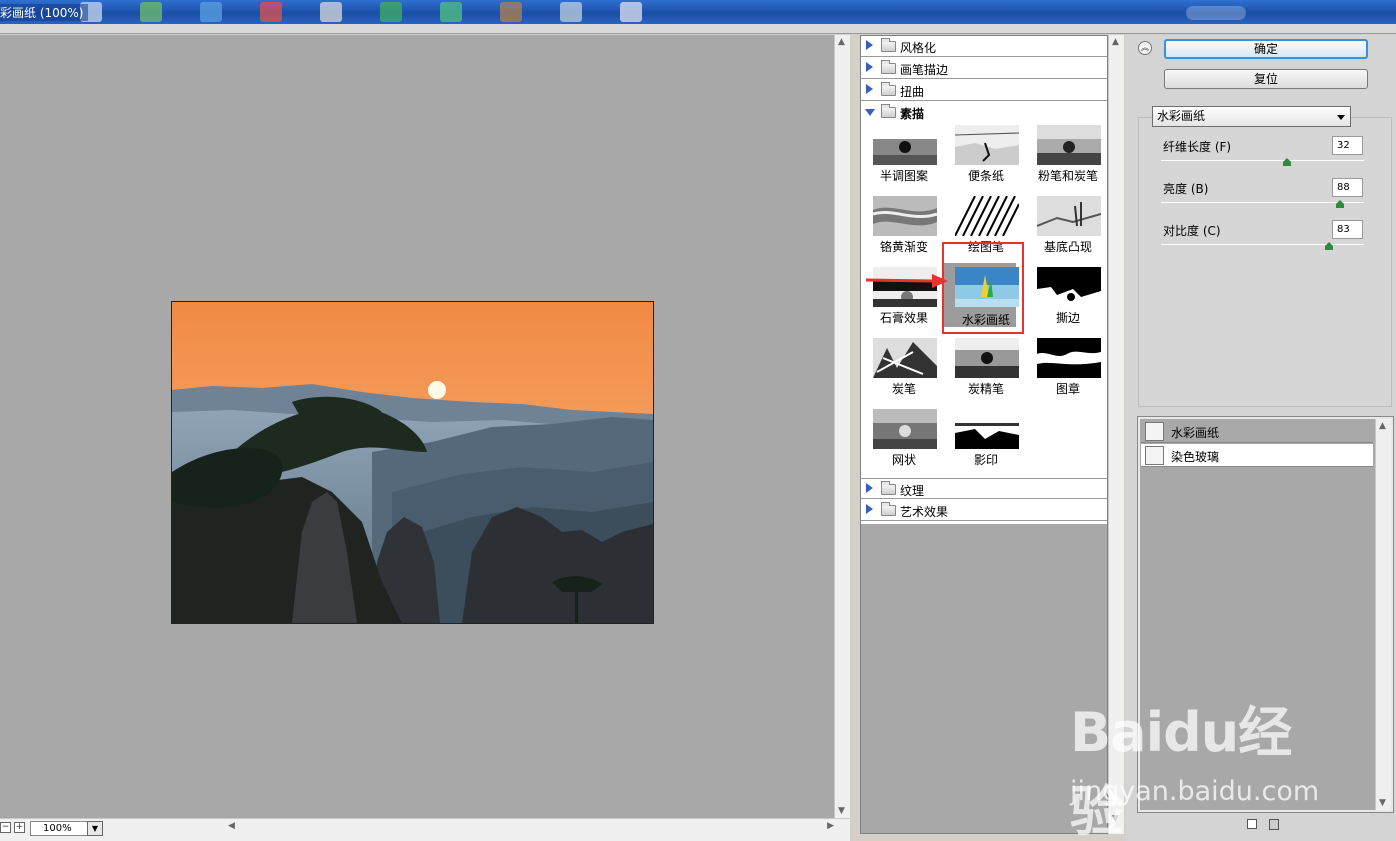 The width and height of the screenshot is (1396, 841). Describe the element at coordinates (1262, 202) in the screenshot. I see `brightness-slider` at that location.